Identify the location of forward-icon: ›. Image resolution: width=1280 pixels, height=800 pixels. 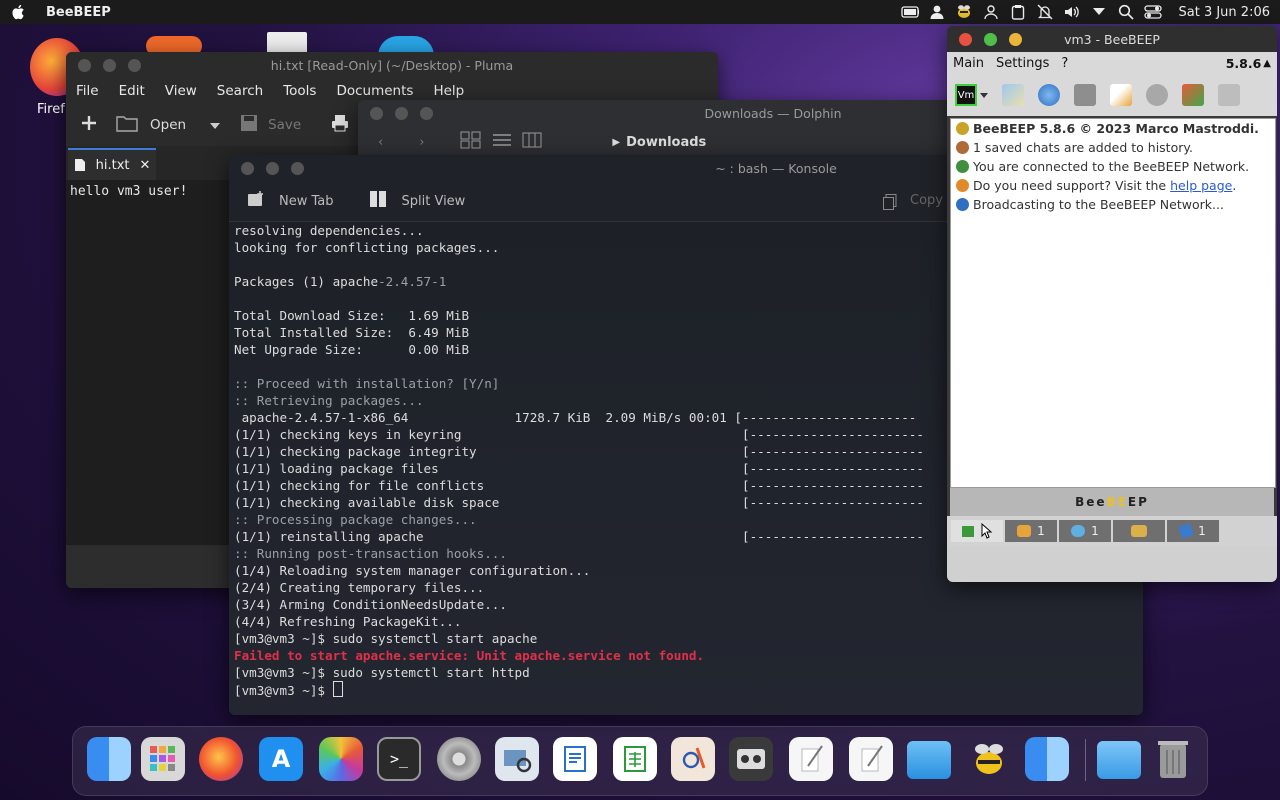
(421, 142).